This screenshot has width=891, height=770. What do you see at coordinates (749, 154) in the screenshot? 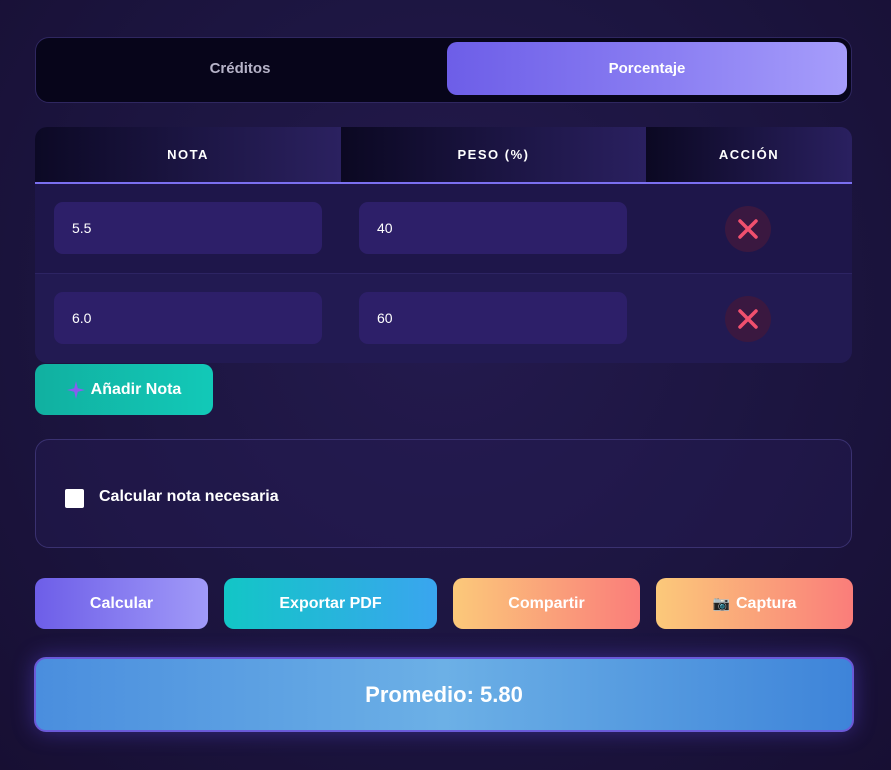
I see `header-accion: ACCIÓN` at bounding box center [749, 154].